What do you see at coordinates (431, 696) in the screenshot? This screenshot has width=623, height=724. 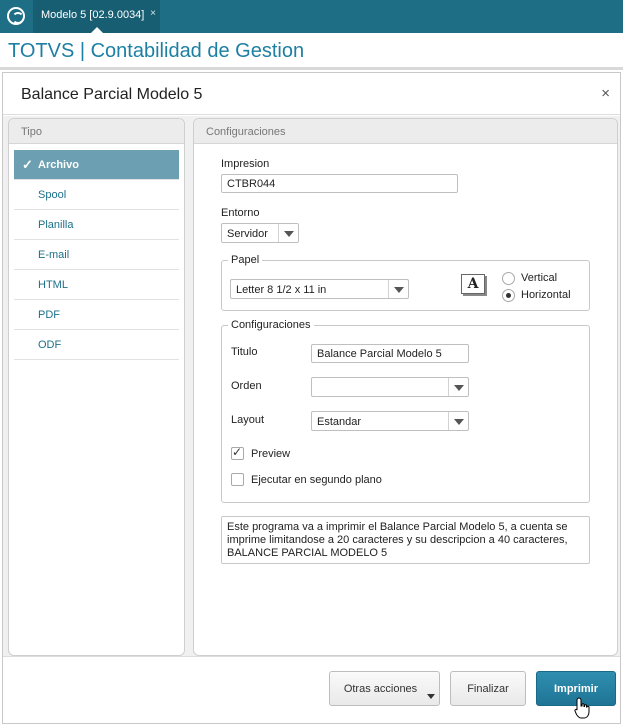 I see `caret-down-icon` at bounding box center [431, 696].